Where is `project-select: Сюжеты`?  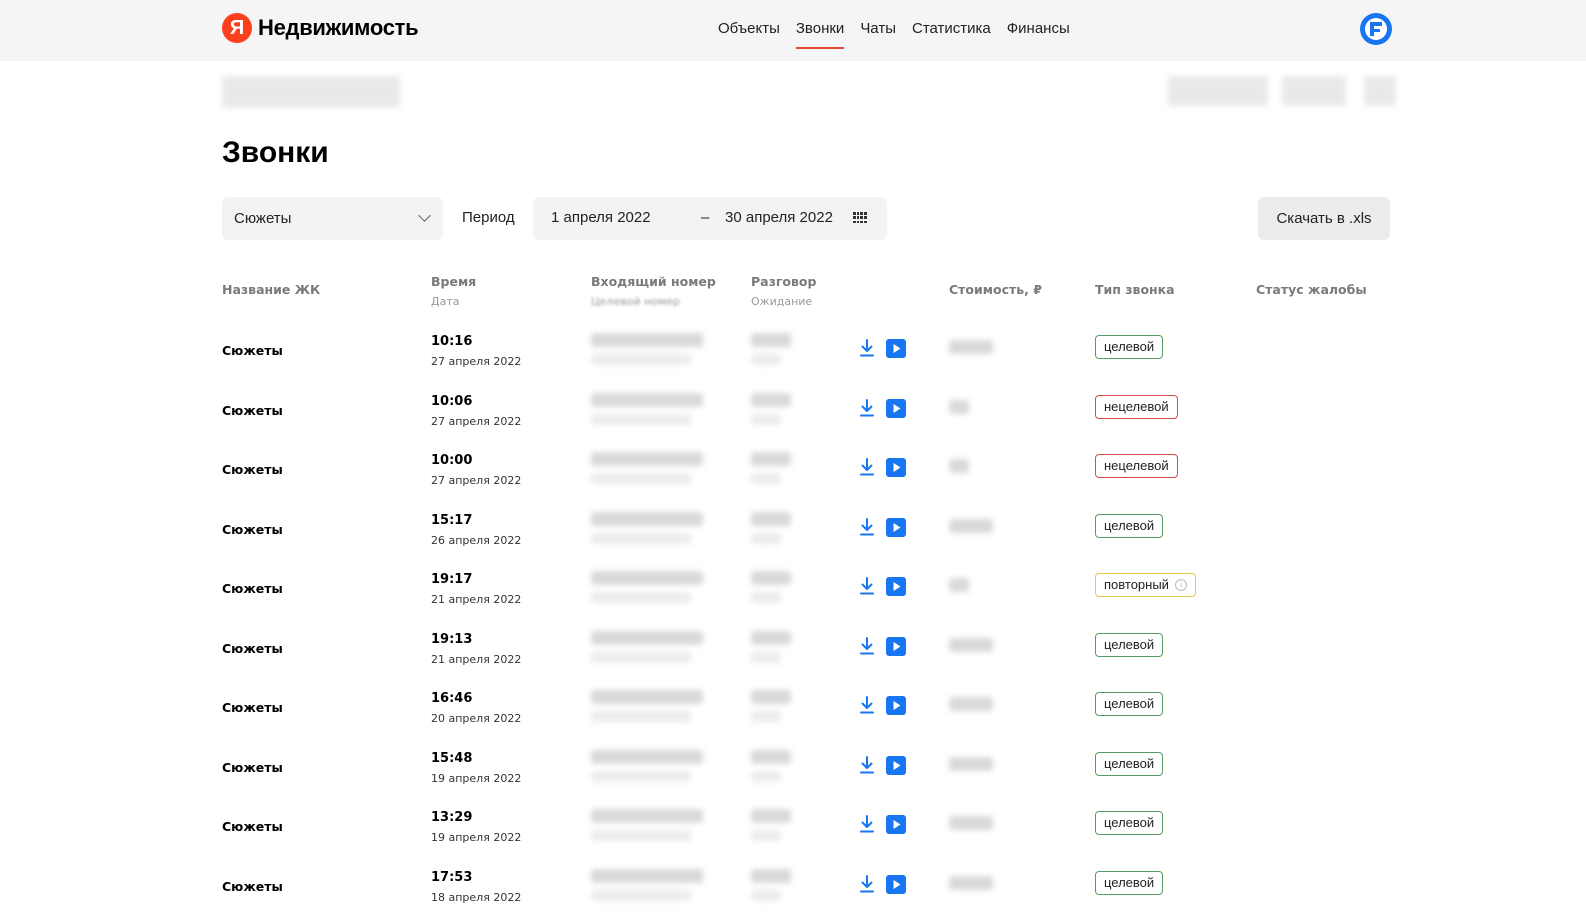
project-select: Сюжеты is located at coordinates (332, 218).